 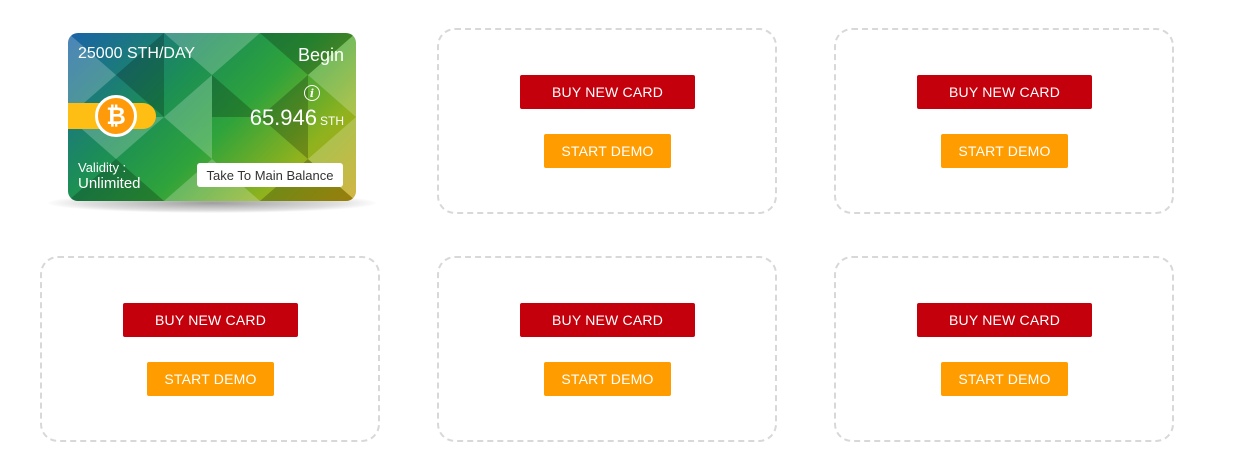 I want to click on bitcoin-icon: ₿, so click(x=116, y=116).